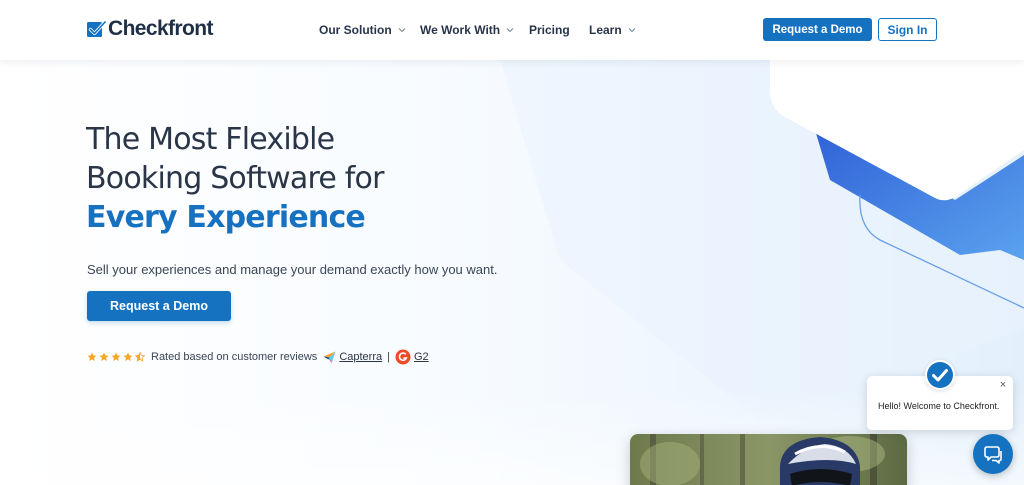 The height and width of the screenshot is (485, 1024). Describe the element at coordinates (1003, 385) in the screenshot. I see `close-icon: ×` at that location.